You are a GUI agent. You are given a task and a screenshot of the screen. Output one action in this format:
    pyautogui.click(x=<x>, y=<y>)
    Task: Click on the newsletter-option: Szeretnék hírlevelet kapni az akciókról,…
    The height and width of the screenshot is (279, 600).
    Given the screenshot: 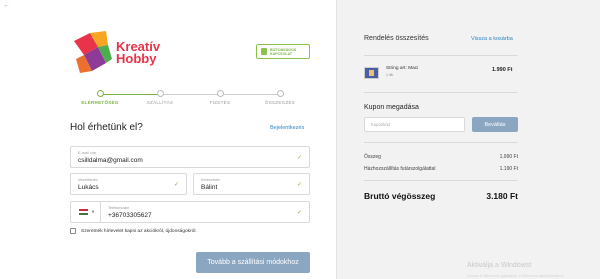 What is the action you would take?
    pyautogui.click(x=133, y=231)
    